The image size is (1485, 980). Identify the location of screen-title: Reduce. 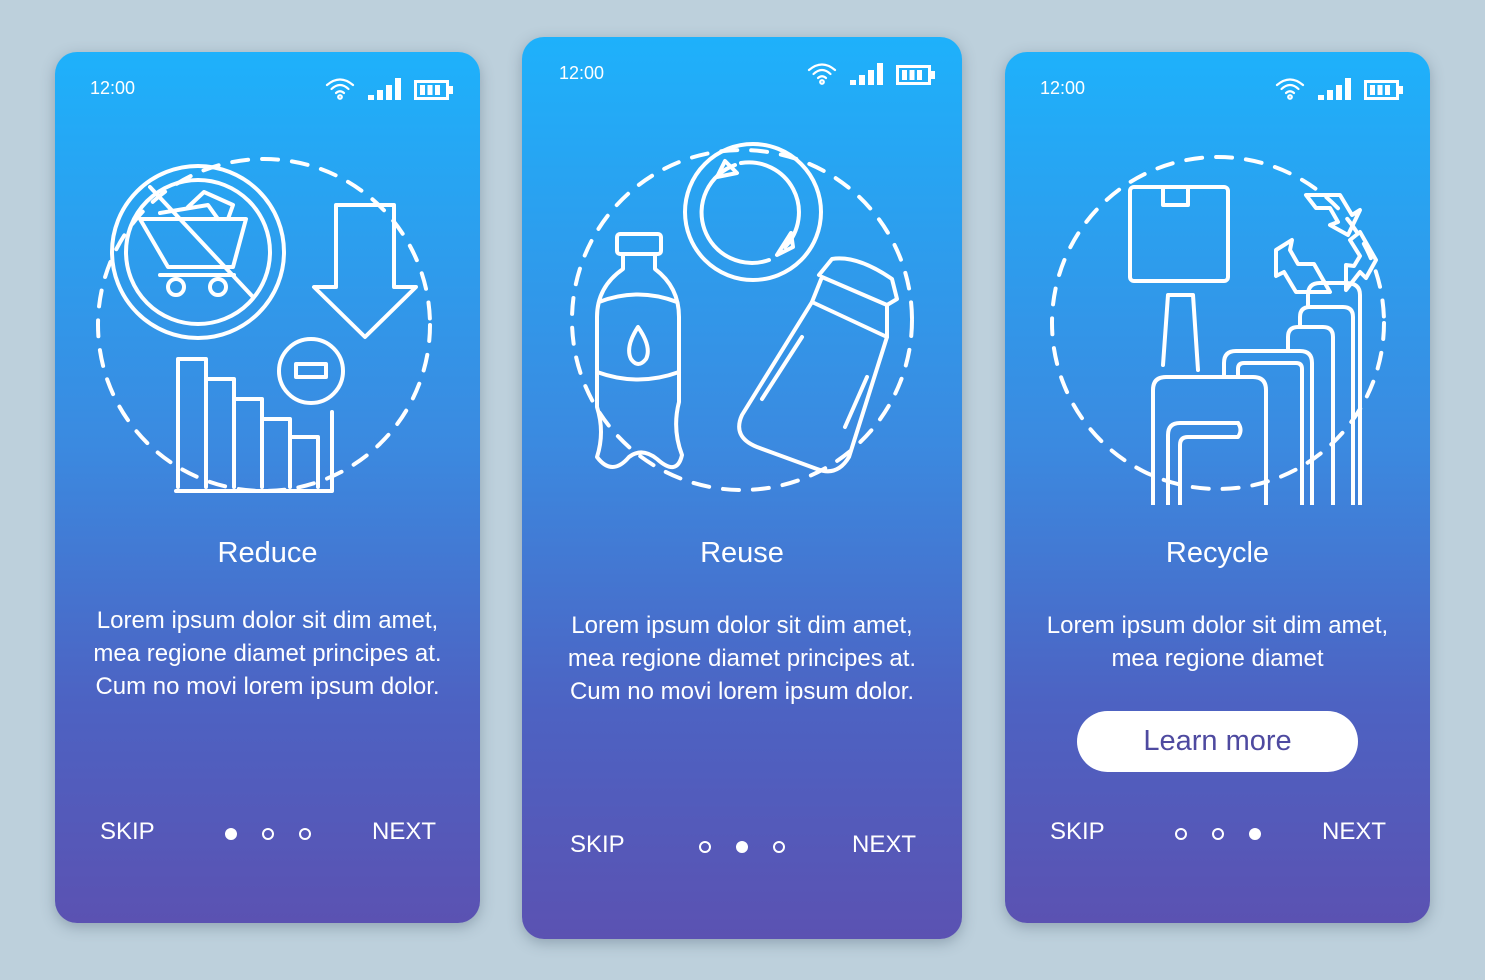
(267, 553).